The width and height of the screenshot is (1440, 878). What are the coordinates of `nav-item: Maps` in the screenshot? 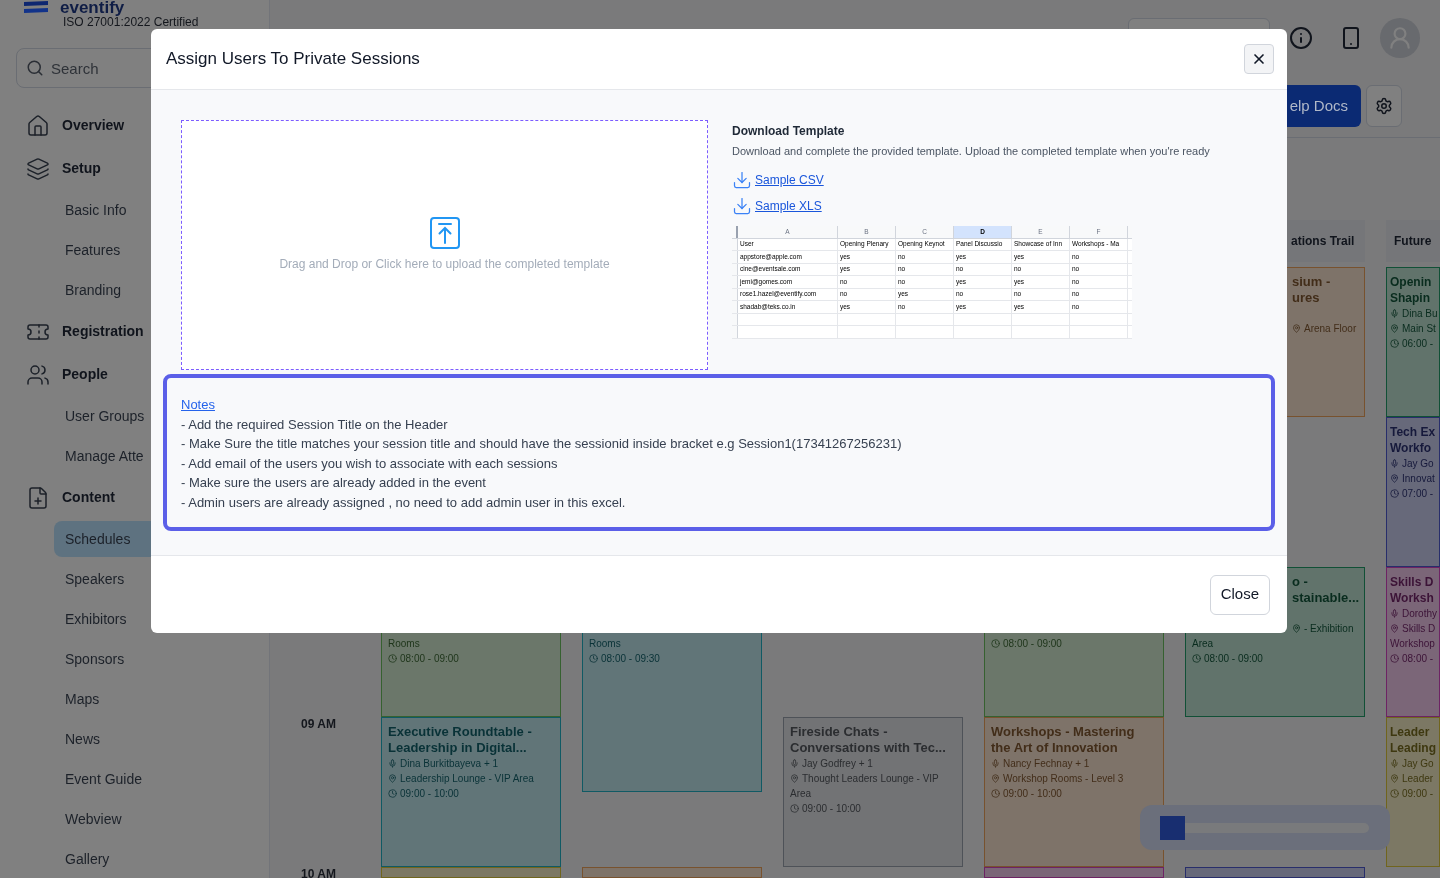 It's located at (161, 699).